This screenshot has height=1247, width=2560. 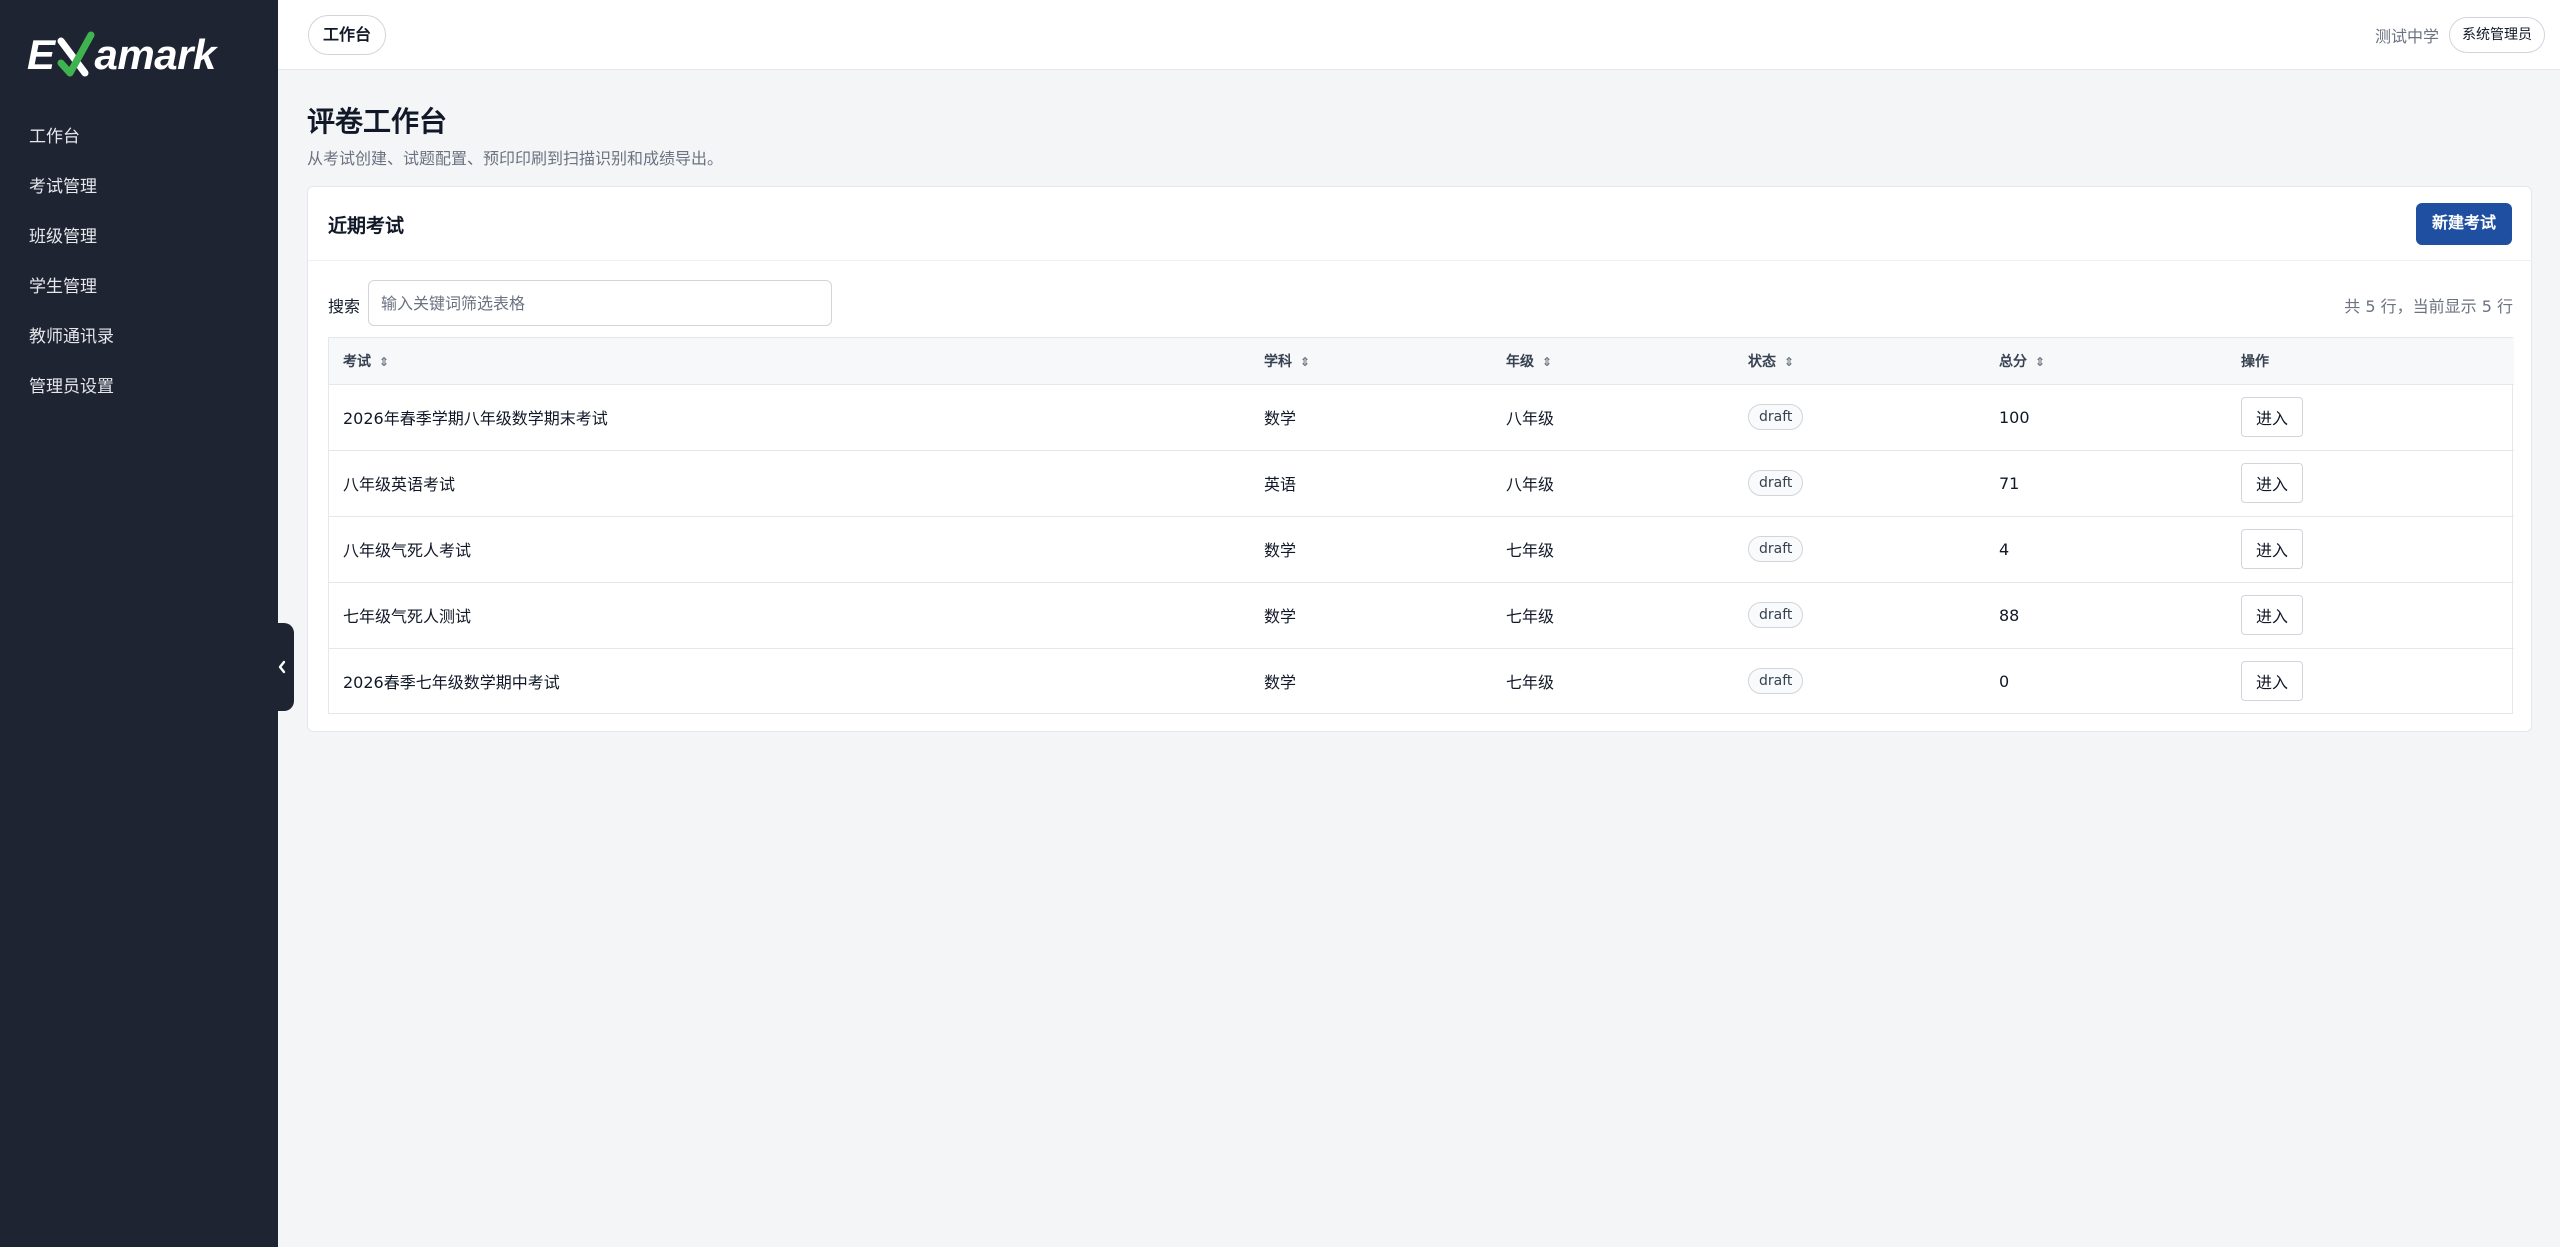 What do you see at coordinates (2497, 35) in the screenshot?
I see `user-role-badge: 系统管理员` at bounding box center [2497, 35].